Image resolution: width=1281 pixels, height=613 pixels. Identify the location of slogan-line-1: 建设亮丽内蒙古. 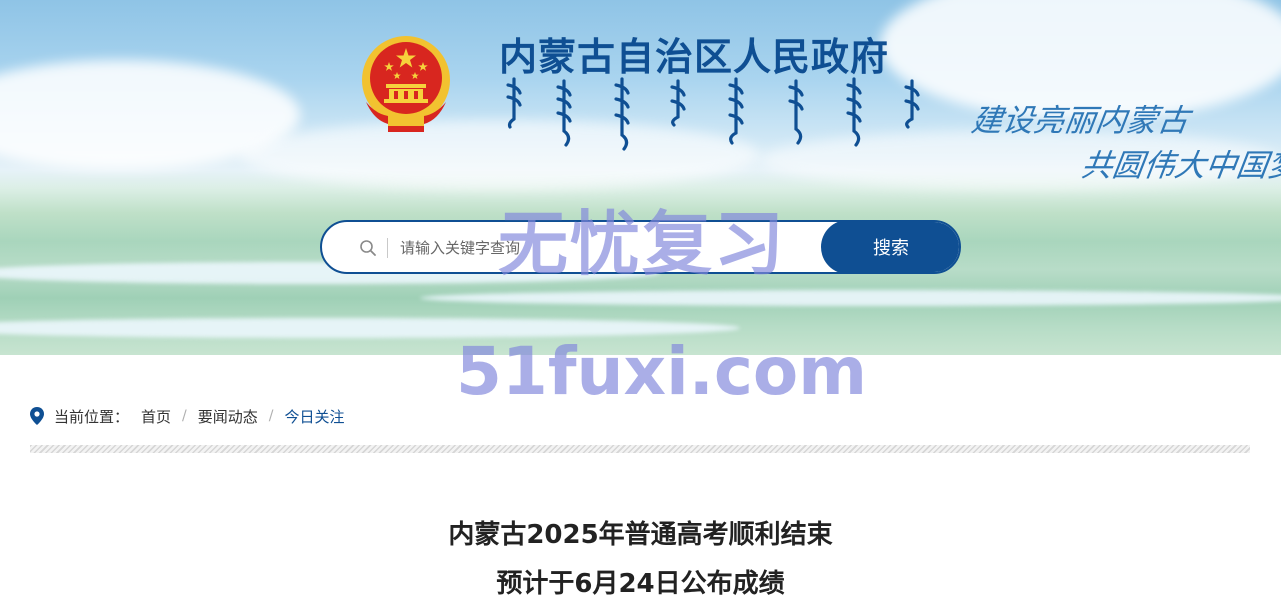
(1080, 121).